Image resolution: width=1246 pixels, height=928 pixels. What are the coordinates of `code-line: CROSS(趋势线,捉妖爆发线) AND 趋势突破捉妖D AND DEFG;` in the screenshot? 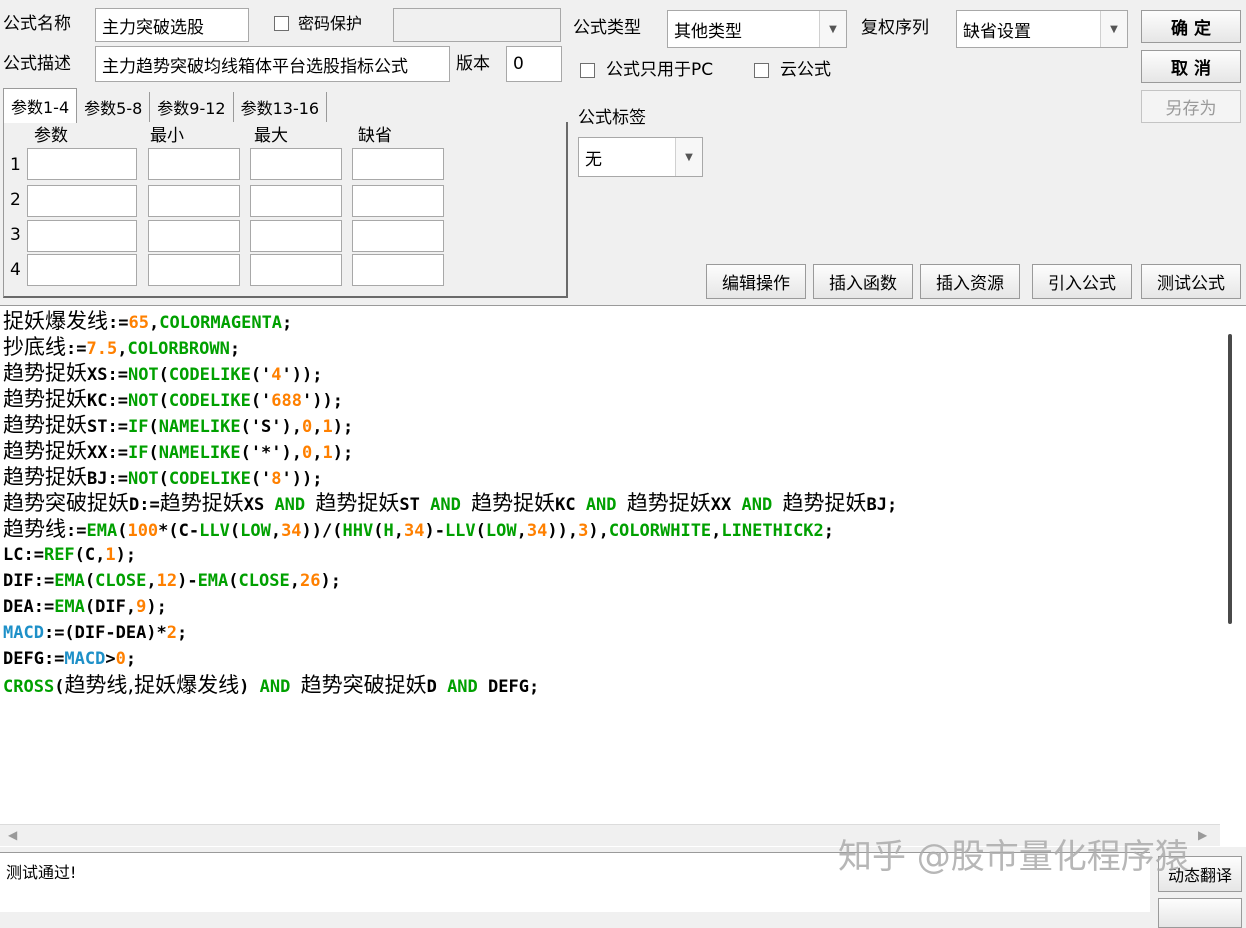 It's located at (271, 685).